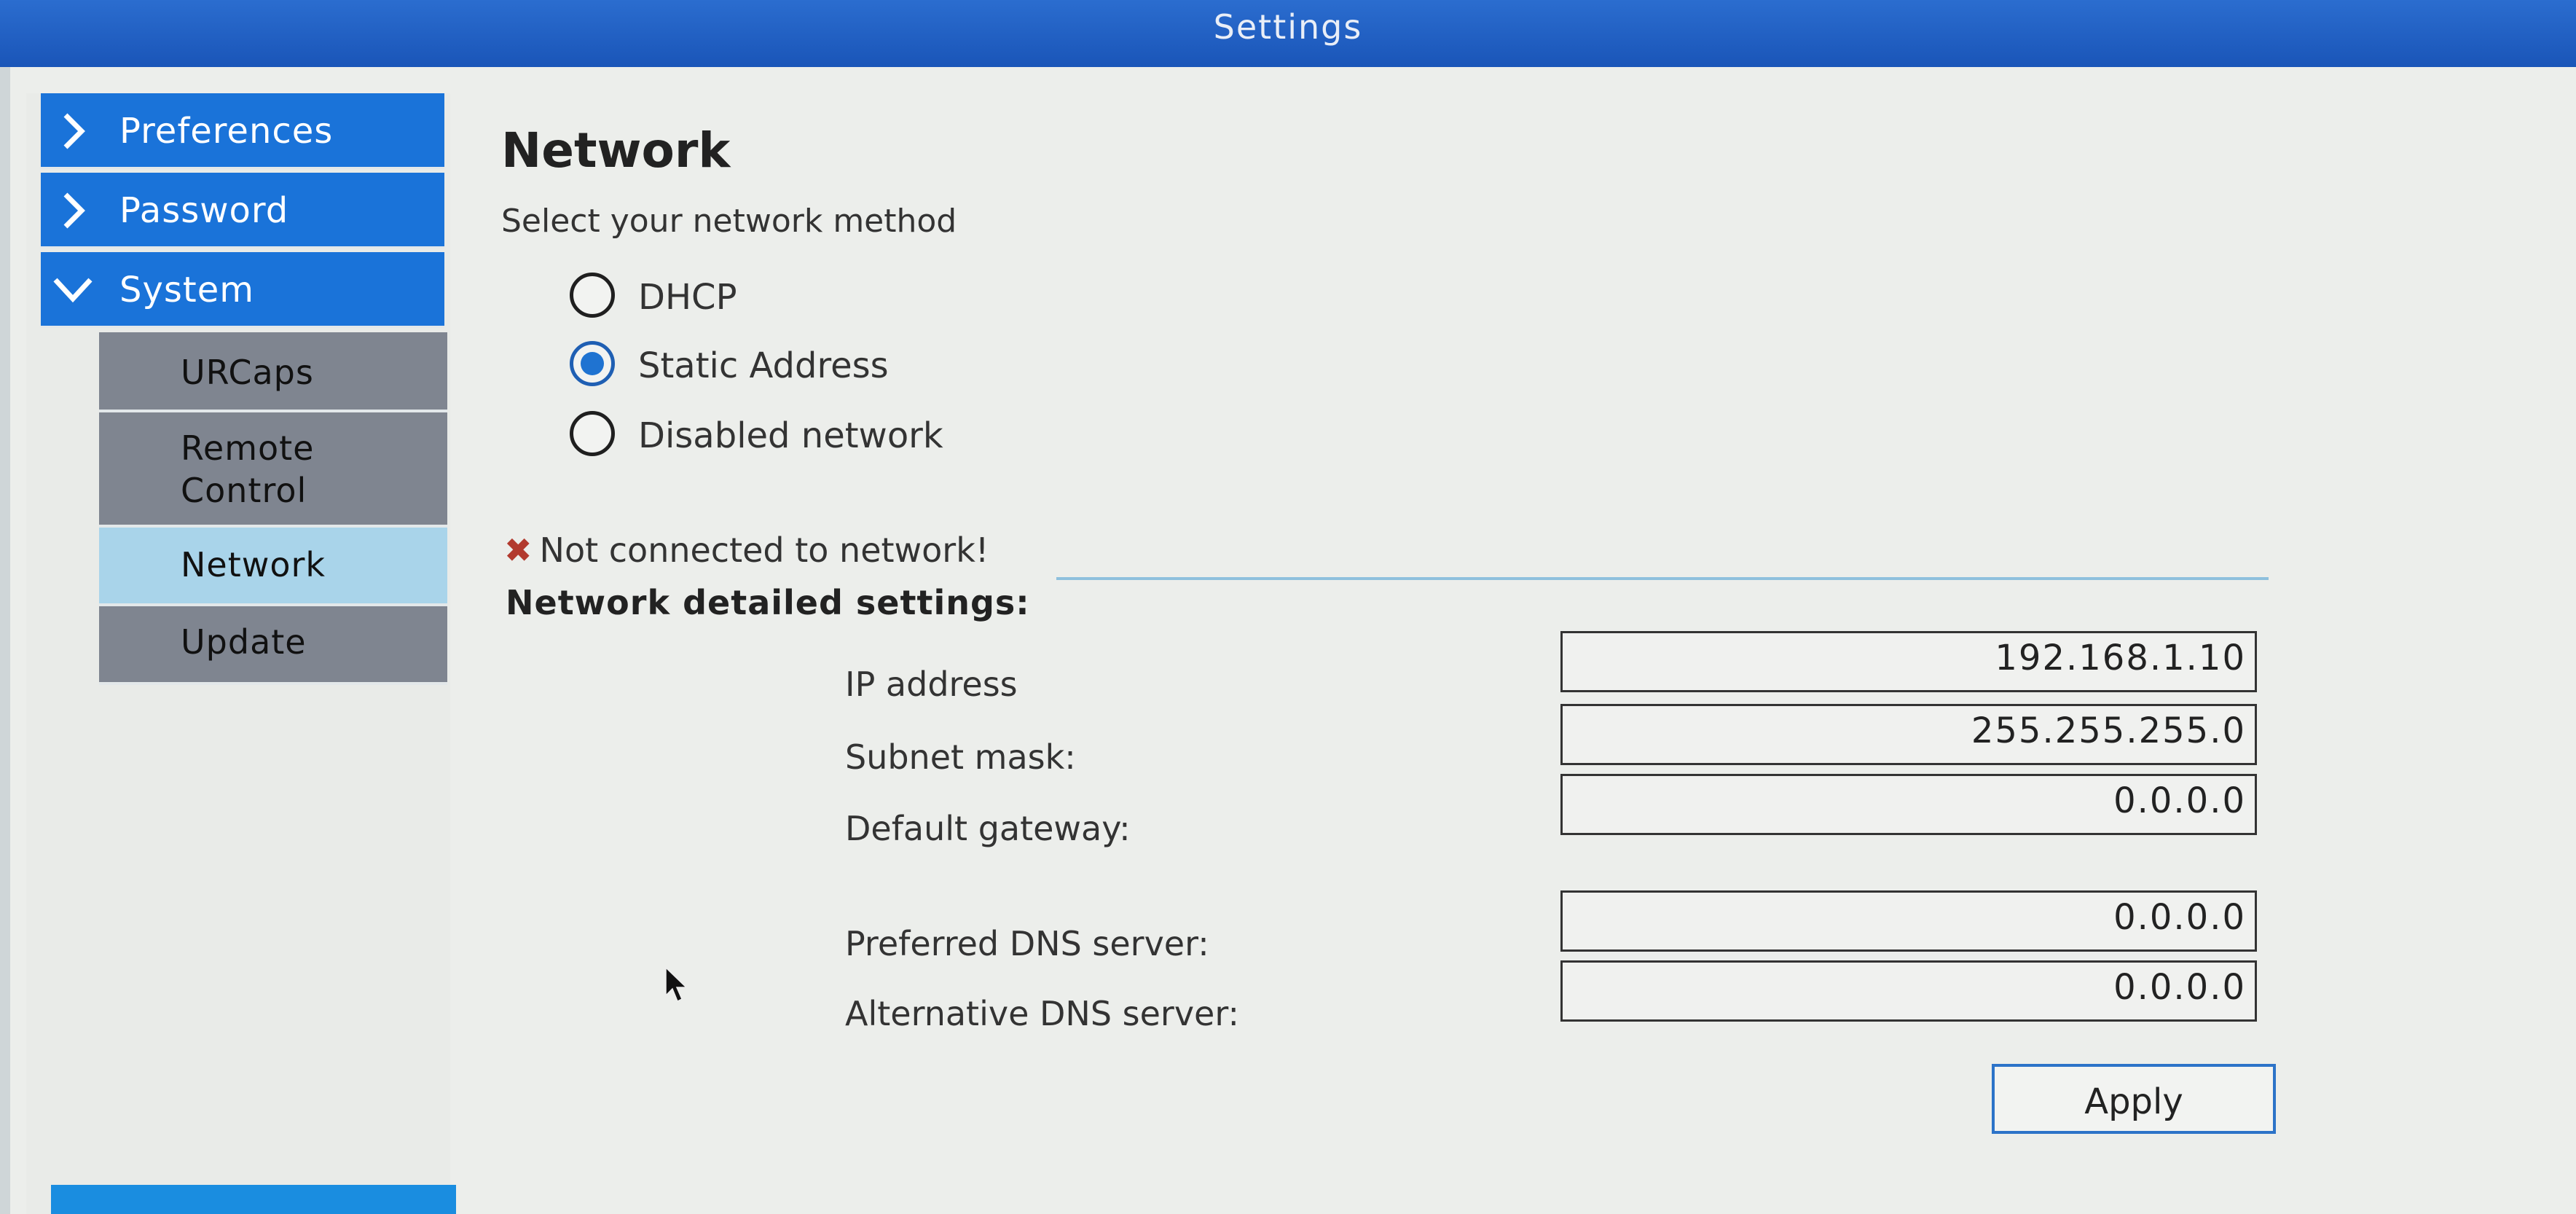 The width and height of the screenshot is (2576, 1214). I want to click on sidebar-item-urcaps: URCaps, so click(273, 372).